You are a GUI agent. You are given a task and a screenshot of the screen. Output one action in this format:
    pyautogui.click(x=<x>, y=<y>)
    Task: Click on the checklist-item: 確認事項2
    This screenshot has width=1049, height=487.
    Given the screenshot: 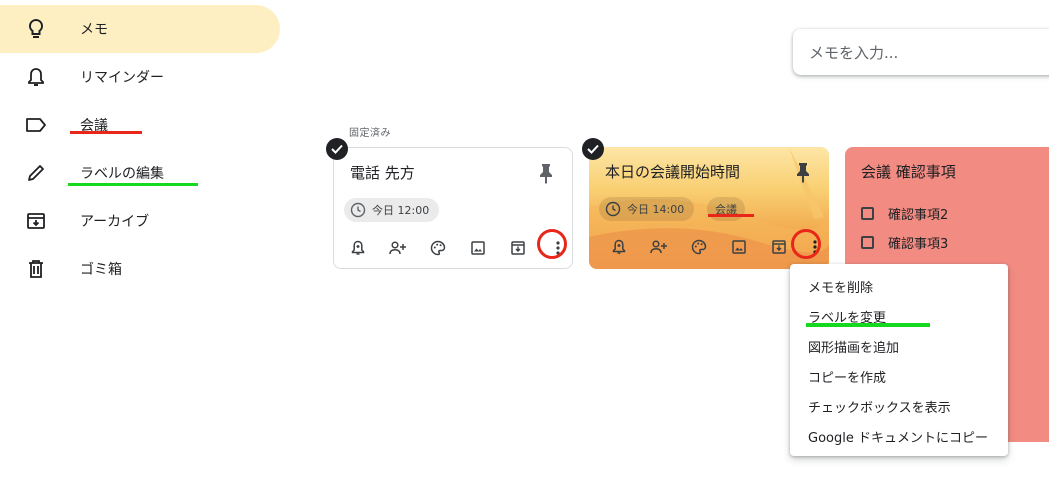 What is the action you would take?
    pyautogui.click(x=904, y=213)
    